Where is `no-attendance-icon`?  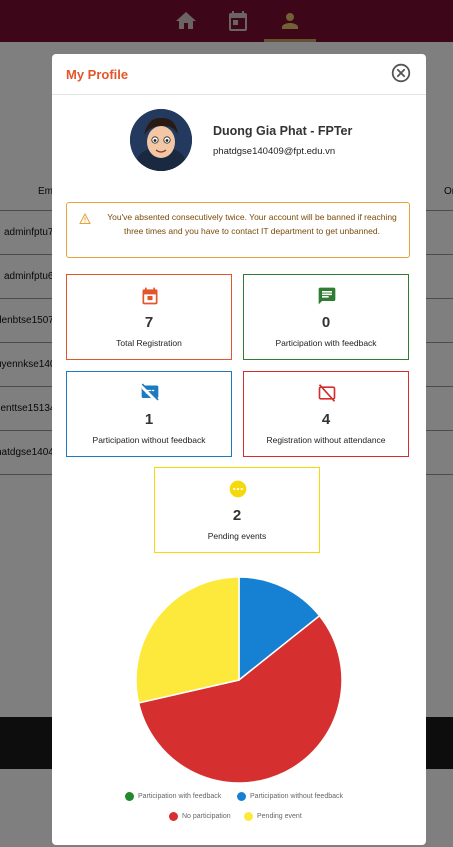
no-attendance-icon is located at coordinates (327, 393).